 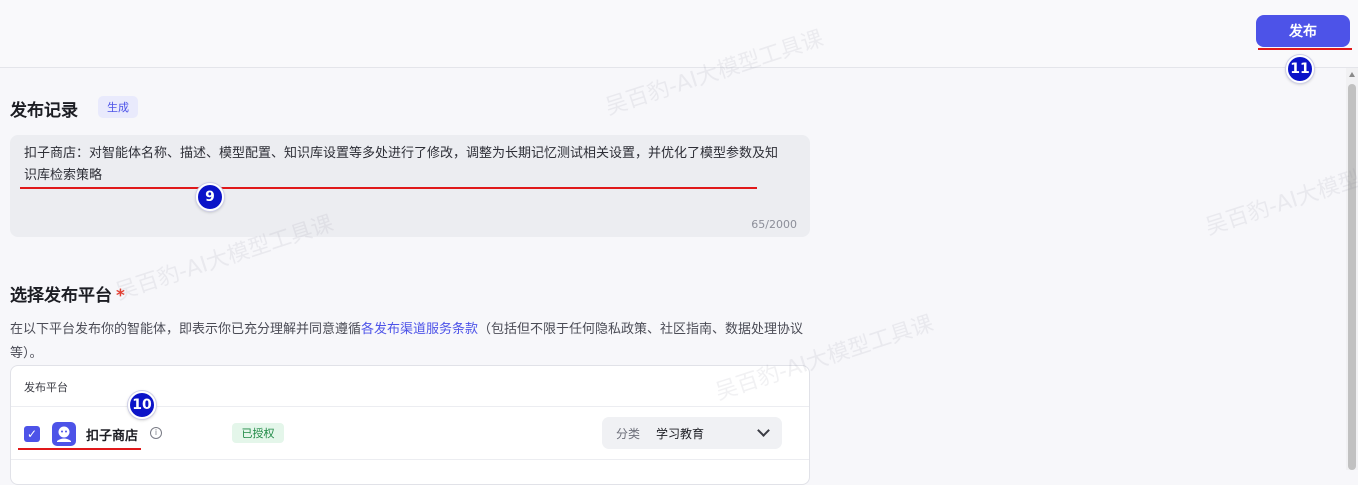 What do you see at coordinates (419, 329) in the screenshot?
I see `service-terms-link: 各发布渠道服务条款` at bounding box center [419, 329].